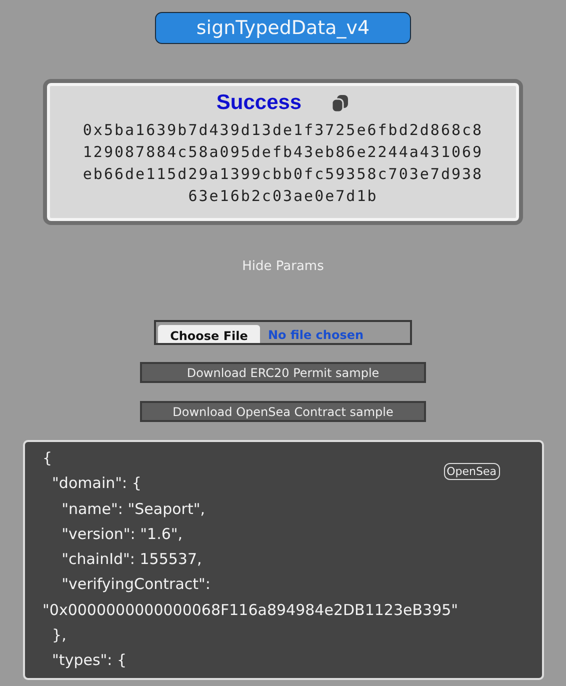  What do you see at coordinates (283, 28) in the screenshot?
I see `method-button: signTypedData_v4` at bounding box center [283, 28].